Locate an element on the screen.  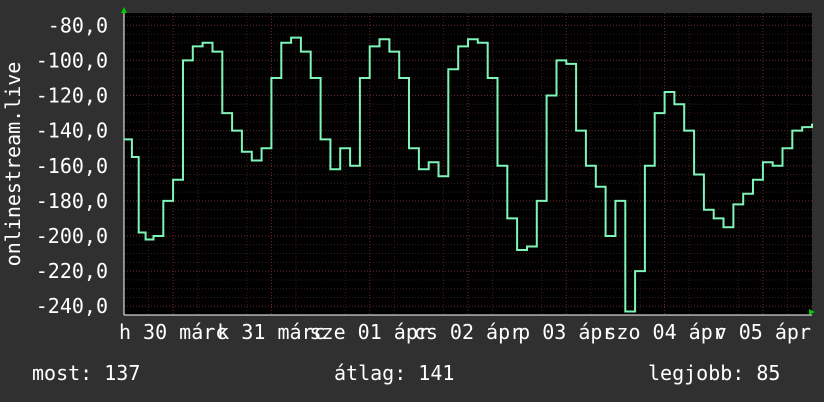
y-tick-label: -100,0 is located at coordinates (72, 60).